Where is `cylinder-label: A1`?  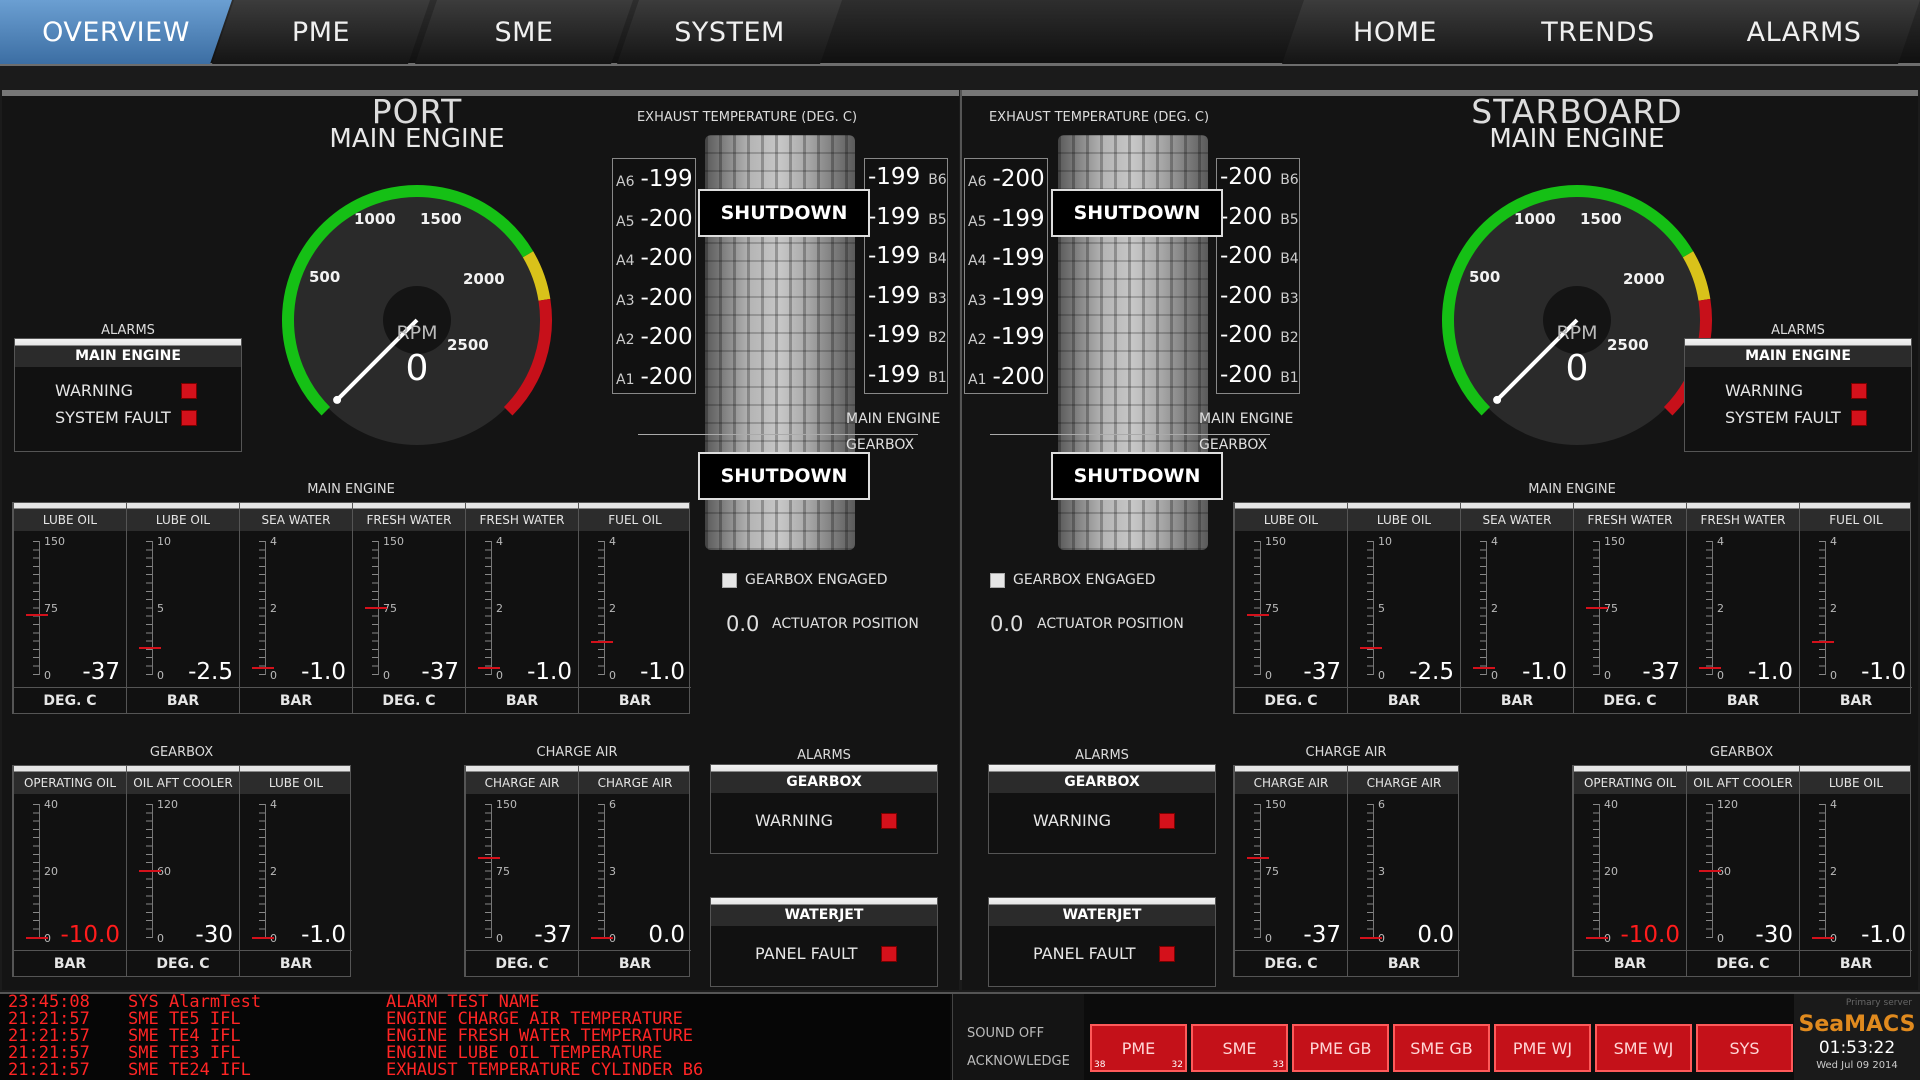 cylinder-label: A1 is located at coordinates (625, 379).